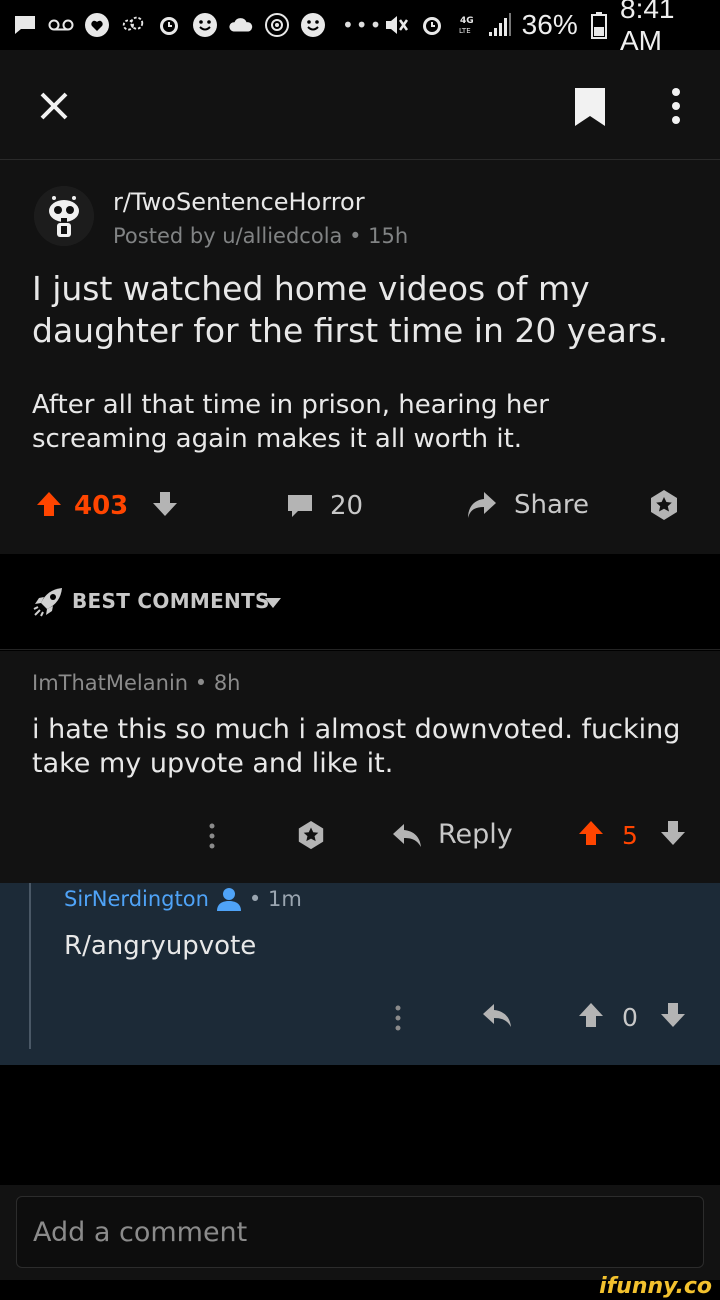  I want to click on reply-time: • 1m, so click(275, 899).